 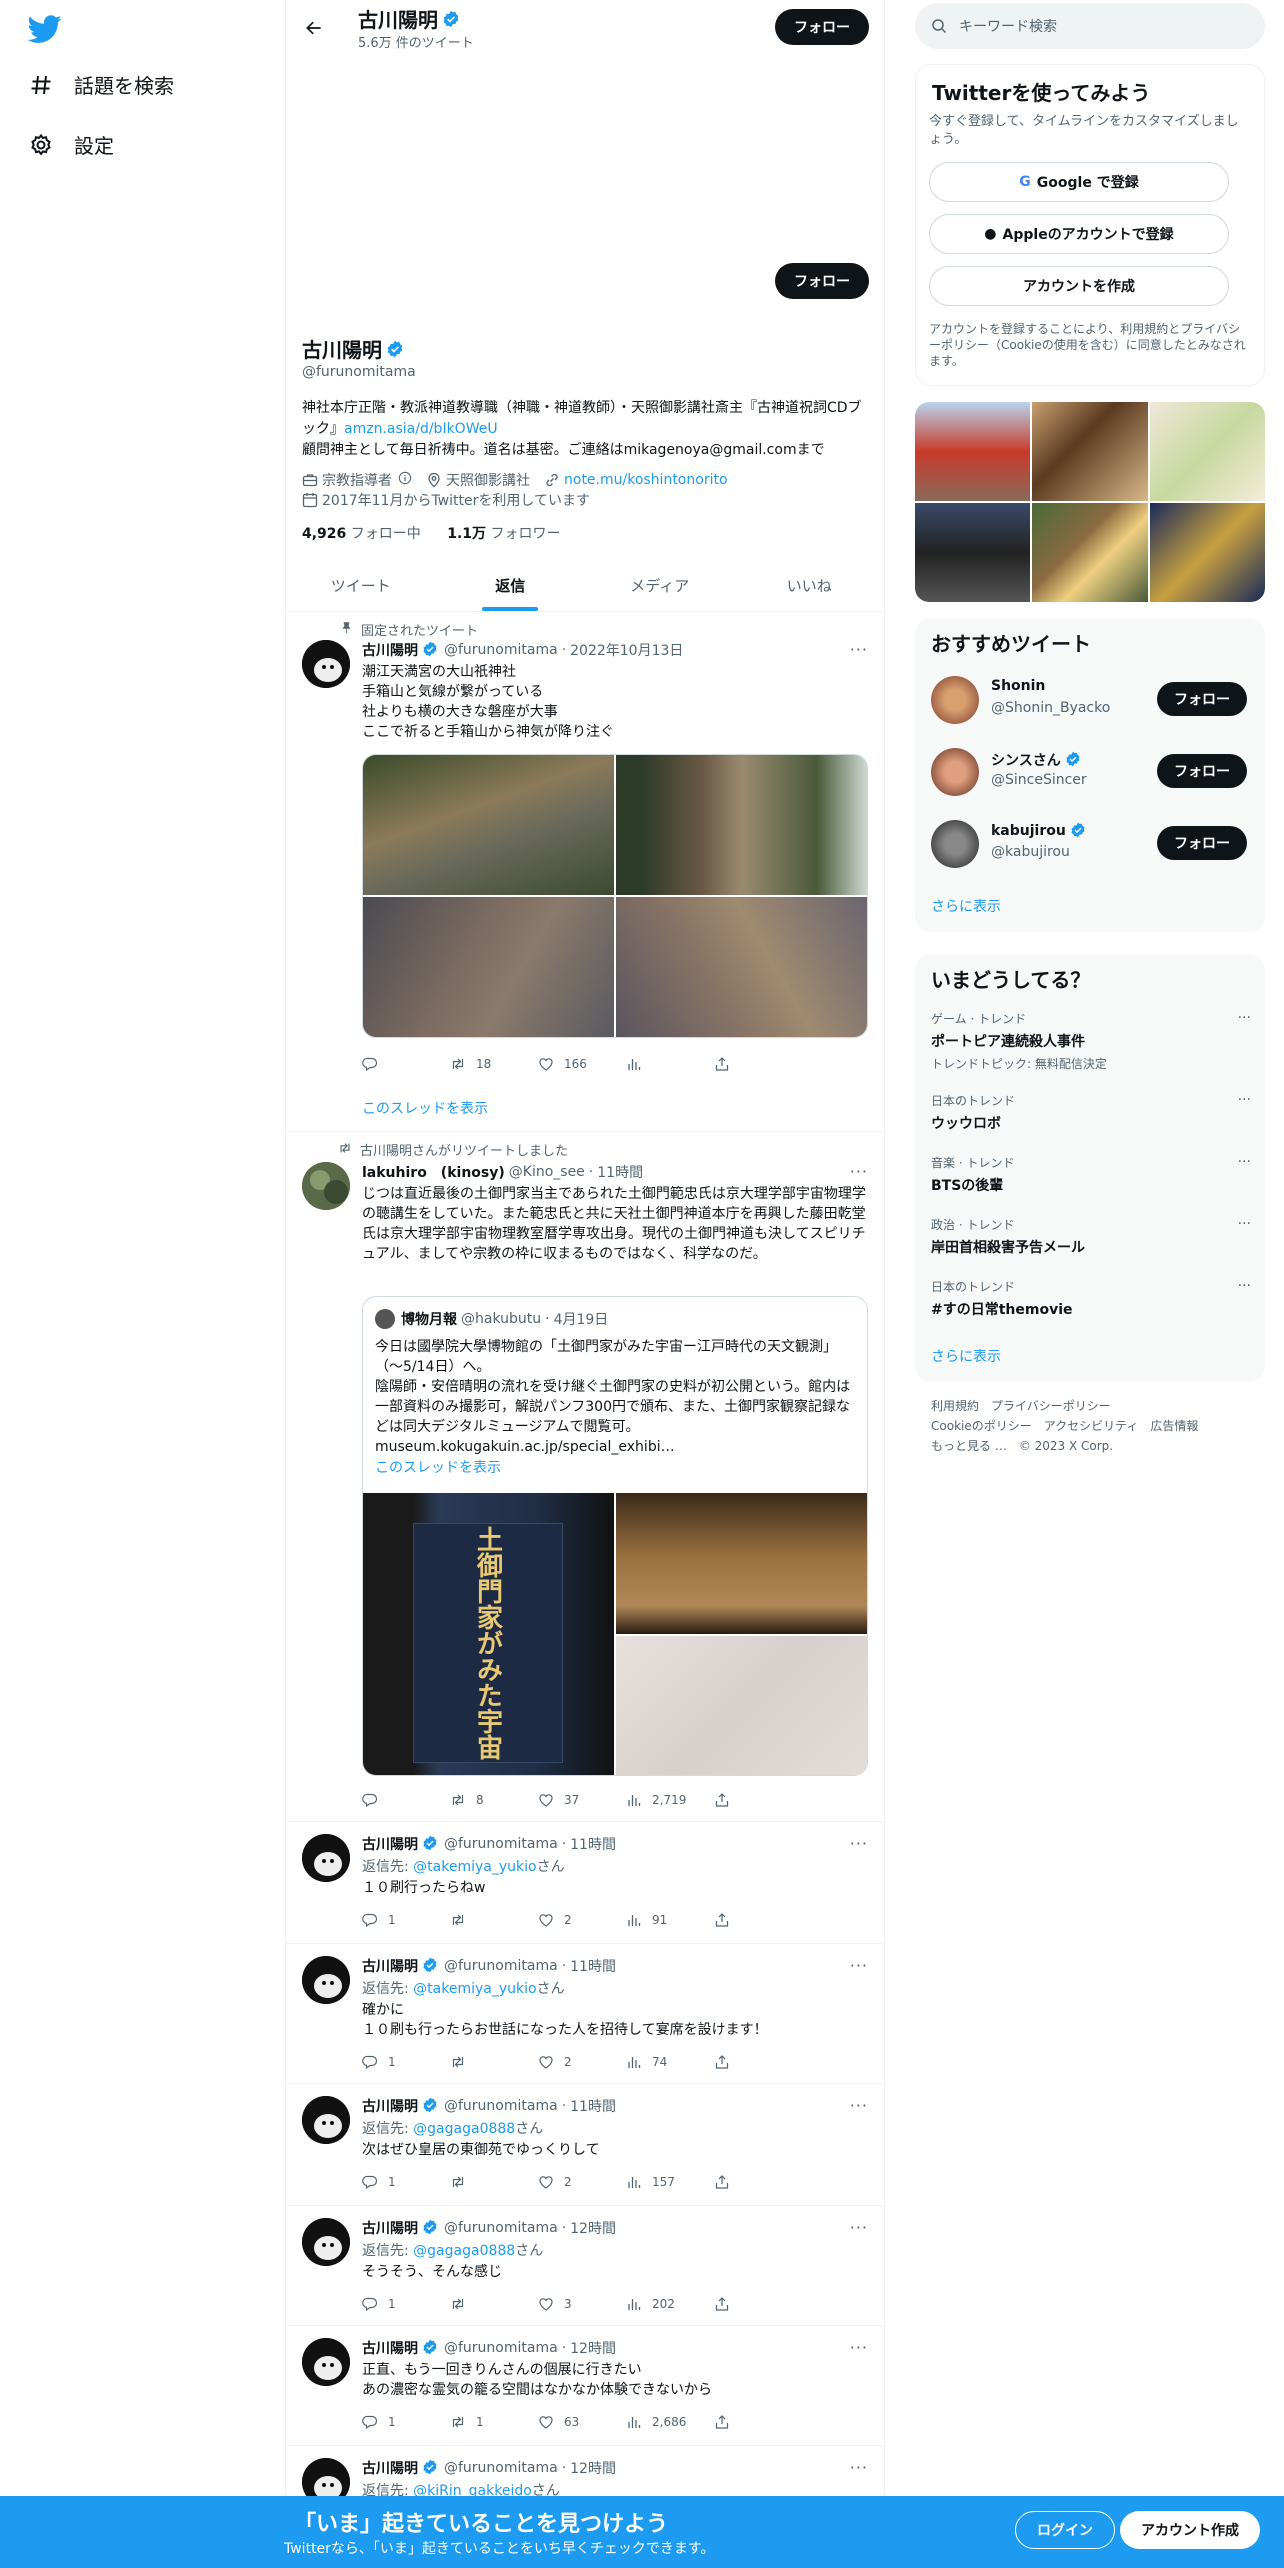 What do you see at coordinates (1091, 1406) in the screenshot?
I see `footer-line-1: 利用規約 プライバシーポリシー` at bounding box center [1091, 1406].